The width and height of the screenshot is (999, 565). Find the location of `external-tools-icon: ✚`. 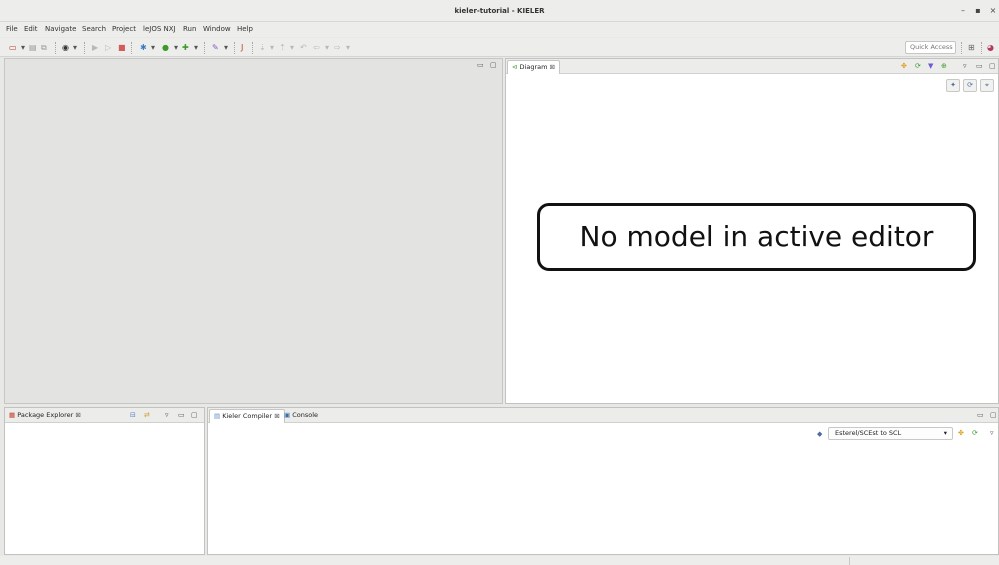

external-tools-icon: ✚ is located at coordinates (185, 48).